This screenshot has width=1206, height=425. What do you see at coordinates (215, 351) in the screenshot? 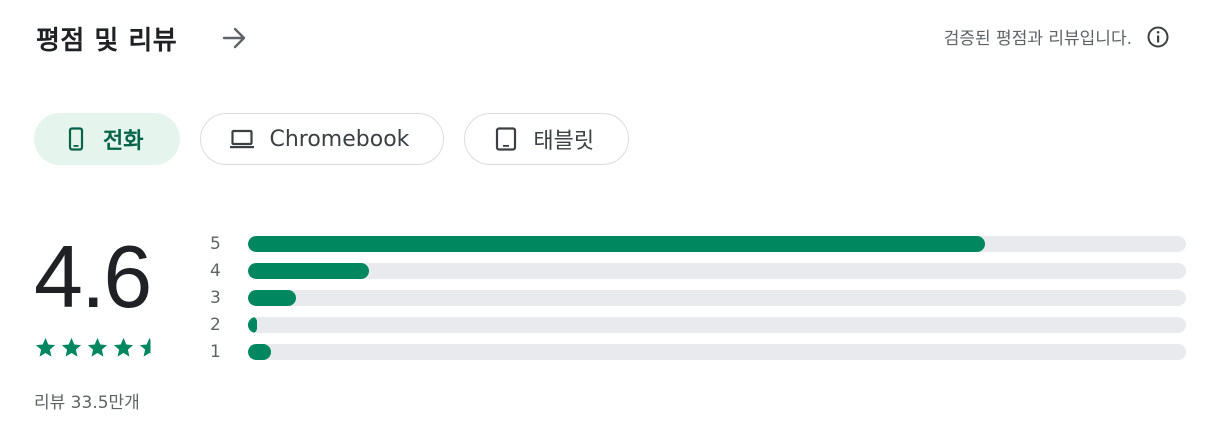
I see `row-label: 1` at bounding box center [215, 351].